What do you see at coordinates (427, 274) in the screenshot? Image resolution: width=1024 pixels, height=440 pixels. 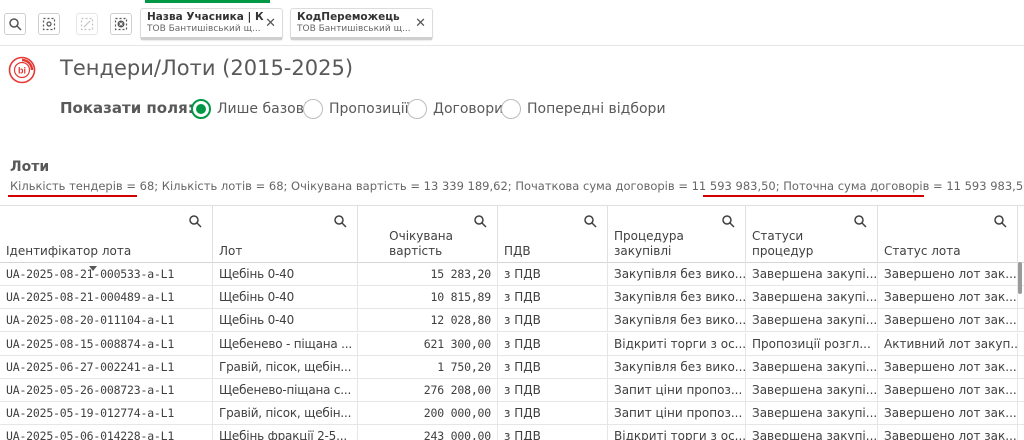 I see `expected-value-cell: 15 283,20` at bounding box center [427, 274].